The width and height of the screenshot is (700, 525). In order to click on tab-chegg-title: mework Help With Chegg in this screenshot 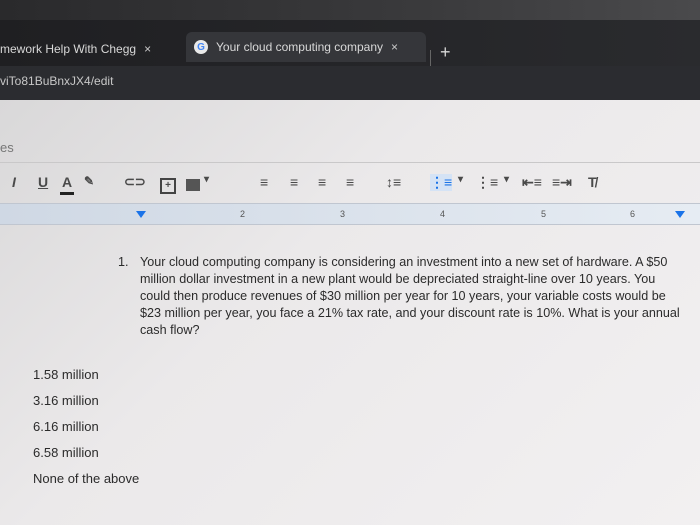, I will do `click(68, 49)`.